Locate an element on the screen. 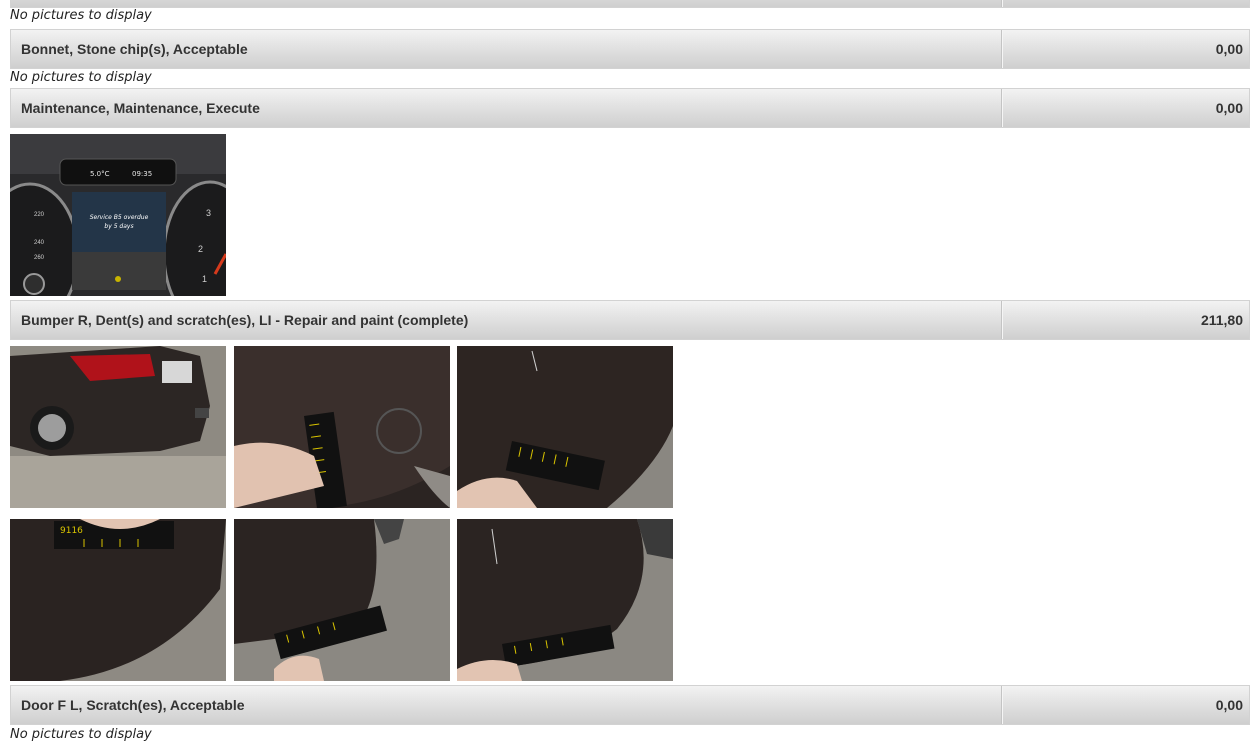  svg-text: 2 is located at coordinates (200, 249).